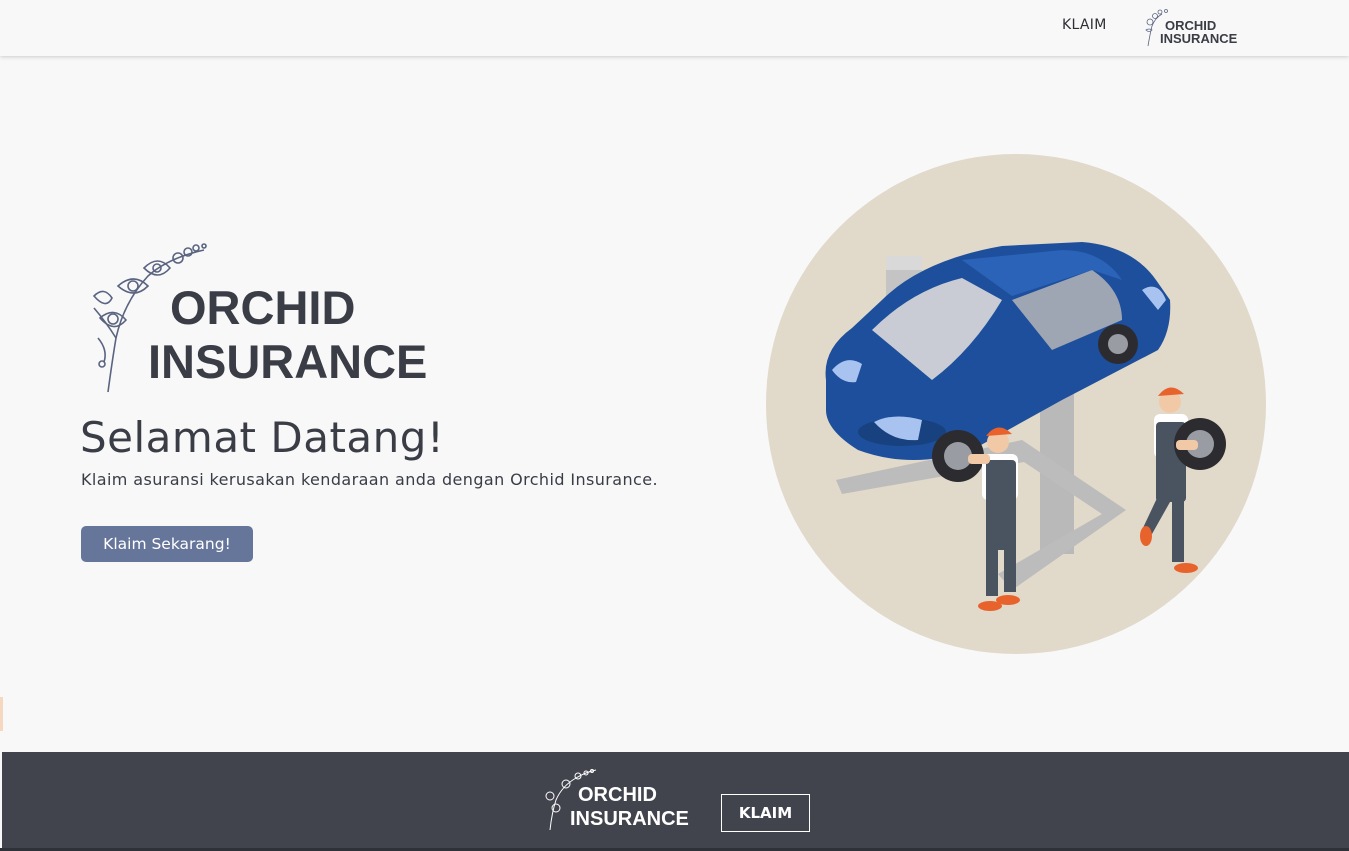 This screenshot has height=851, width=1349. Describe the element at coordinates (617, 795) in the screenshot. I see `footer-logo-line1: ORCHID` at that location.